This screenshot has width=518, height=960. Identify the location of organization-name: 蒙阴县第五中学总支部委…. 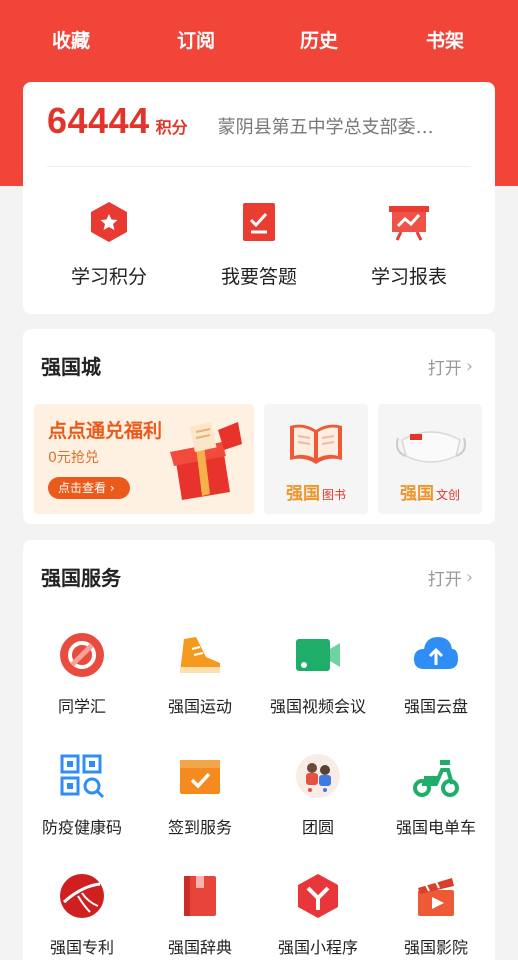
(325, 127).